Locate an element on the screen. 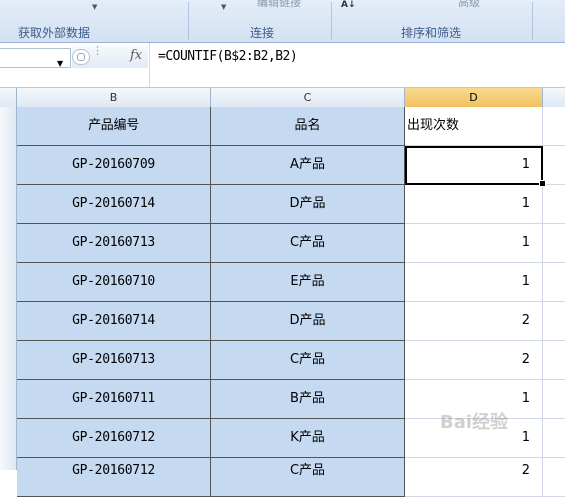  ribbon-group-external-data: ▼ 获取外部数据 is located at coordinates (94, 21).